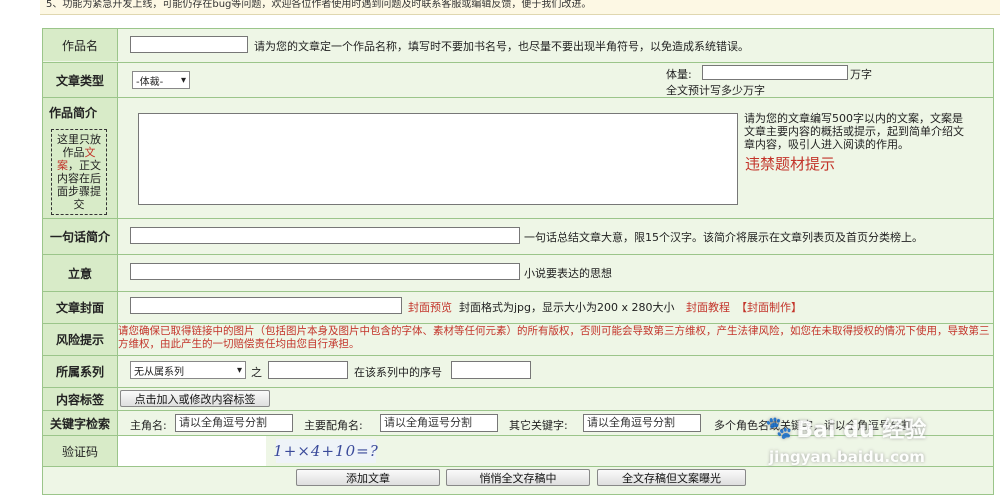  What do you see at coordinates (159, 372) in the screenshot?
I see `series-select-value: 无从属系列` at bounding box center [159, 372].